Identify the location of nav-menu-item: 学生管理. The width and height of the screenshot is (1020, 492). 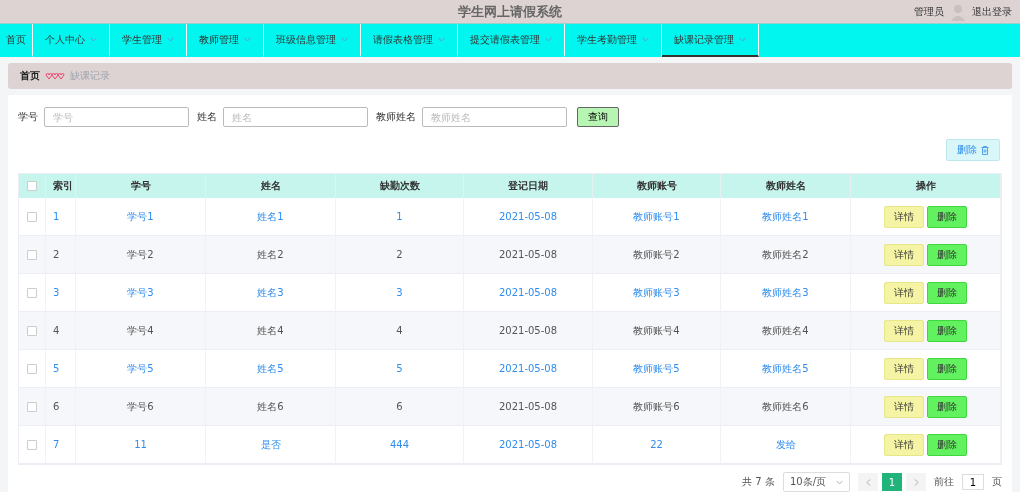
(148, 40).